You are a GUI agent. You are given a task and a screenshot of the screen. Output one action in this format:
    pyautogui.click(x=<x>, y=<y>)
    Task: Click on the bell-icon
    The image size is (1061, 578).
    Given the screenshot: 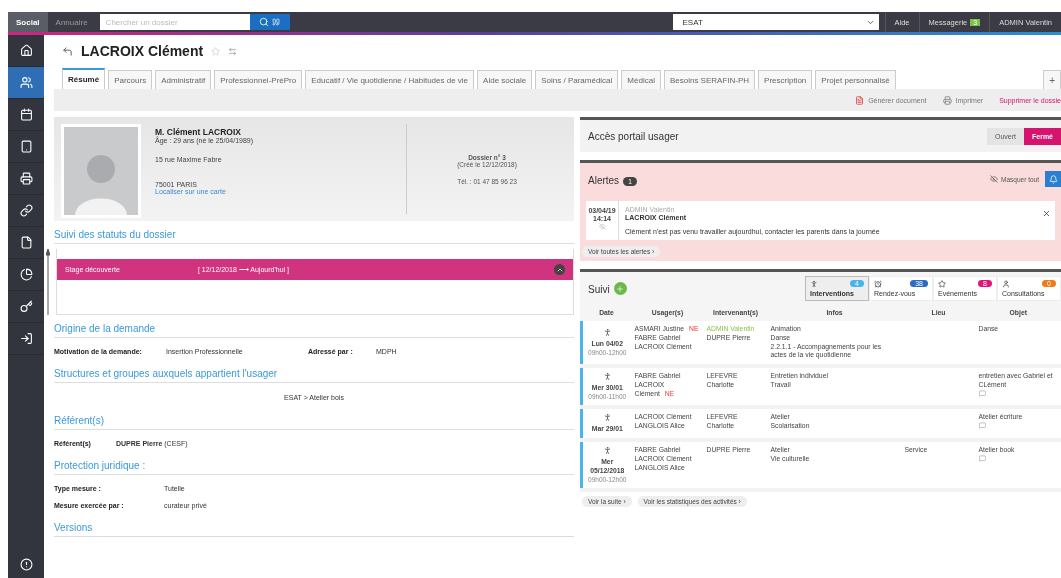 What is the action you would take?
    pyautogui.click(x=1053, y=179)
    